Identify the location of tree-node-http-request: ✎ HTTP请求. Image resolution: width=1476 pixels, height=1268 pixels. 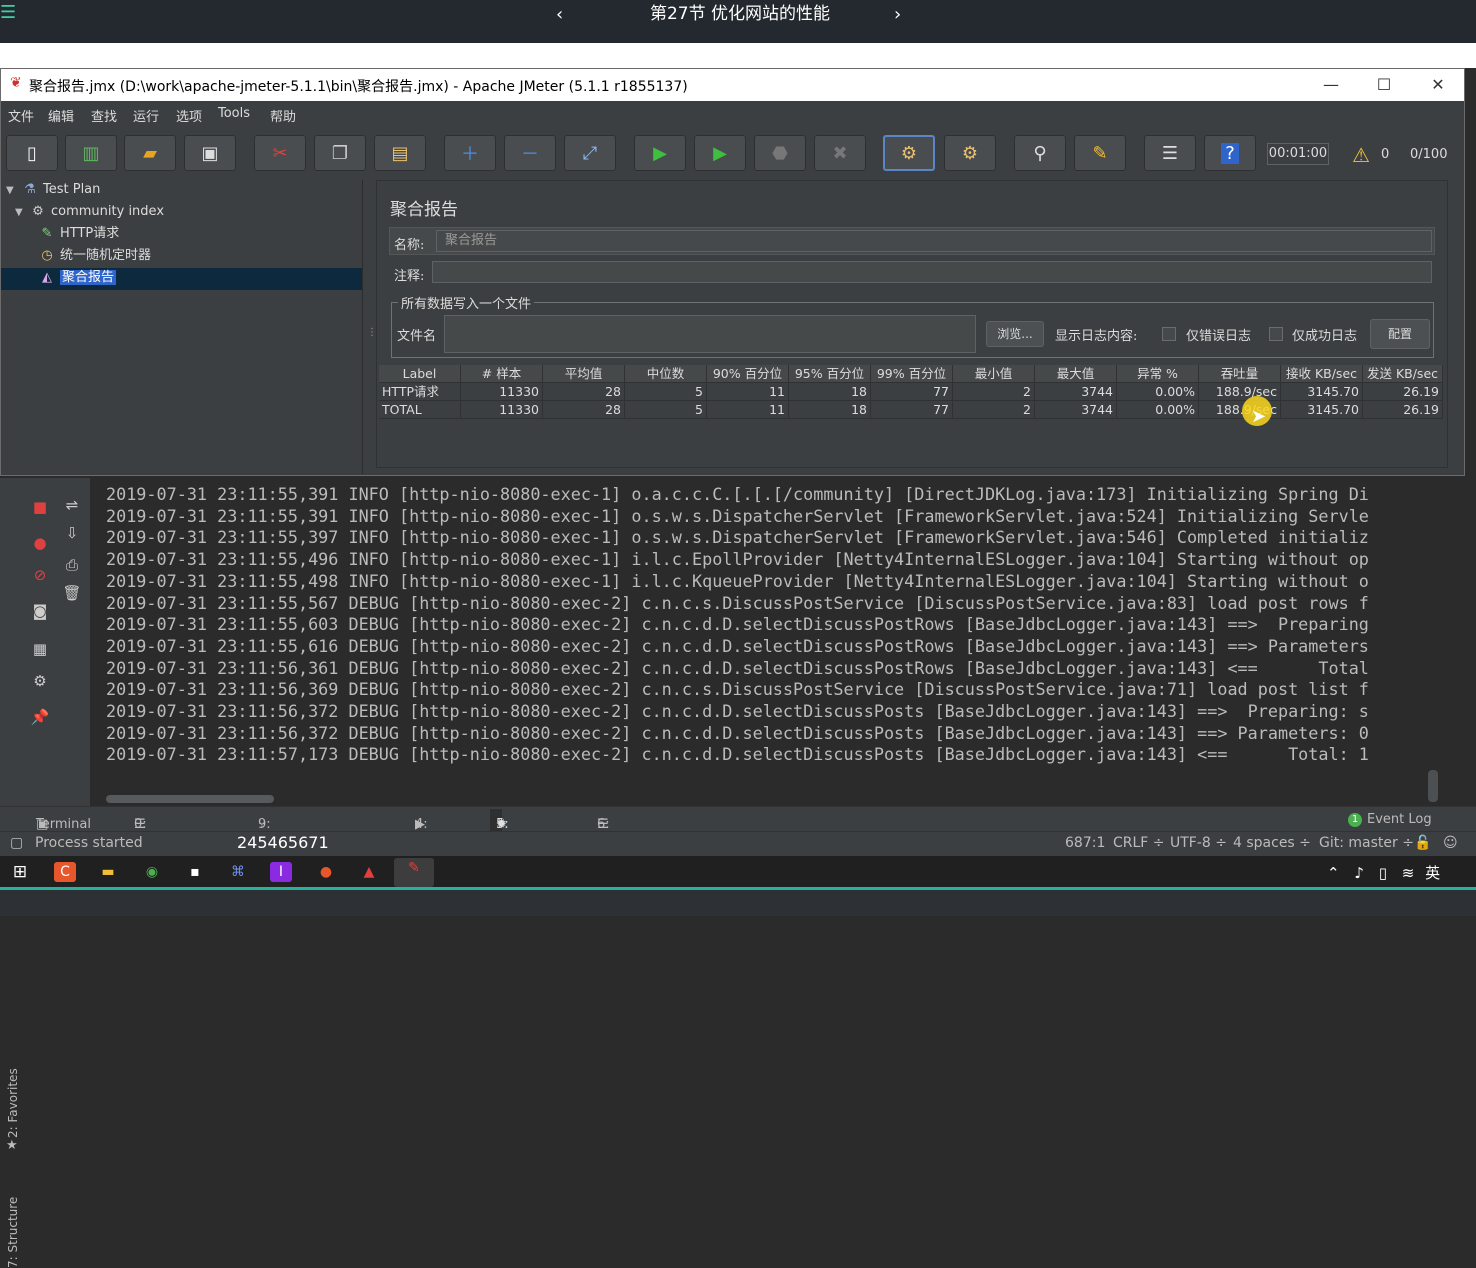
(79, 234).